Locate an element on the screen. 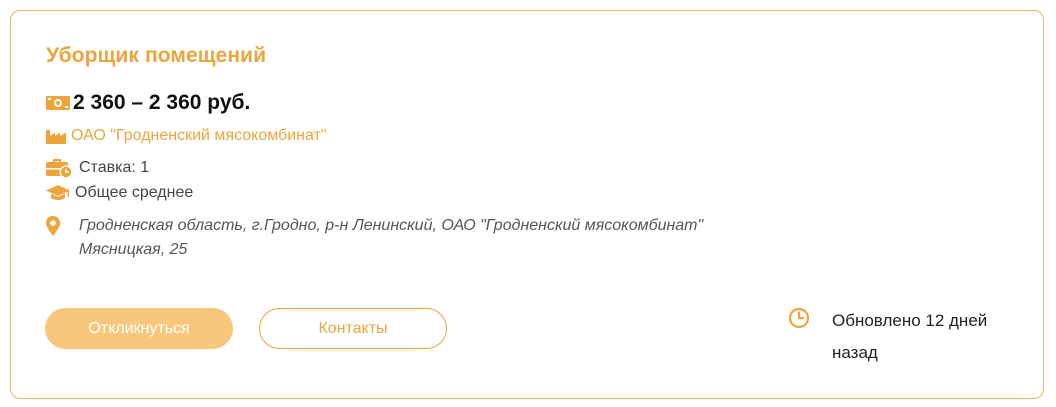 This screenshot has width=1056, height=407. address-line-2: Мясницкая, 25 is located at coordinates (133, 249).